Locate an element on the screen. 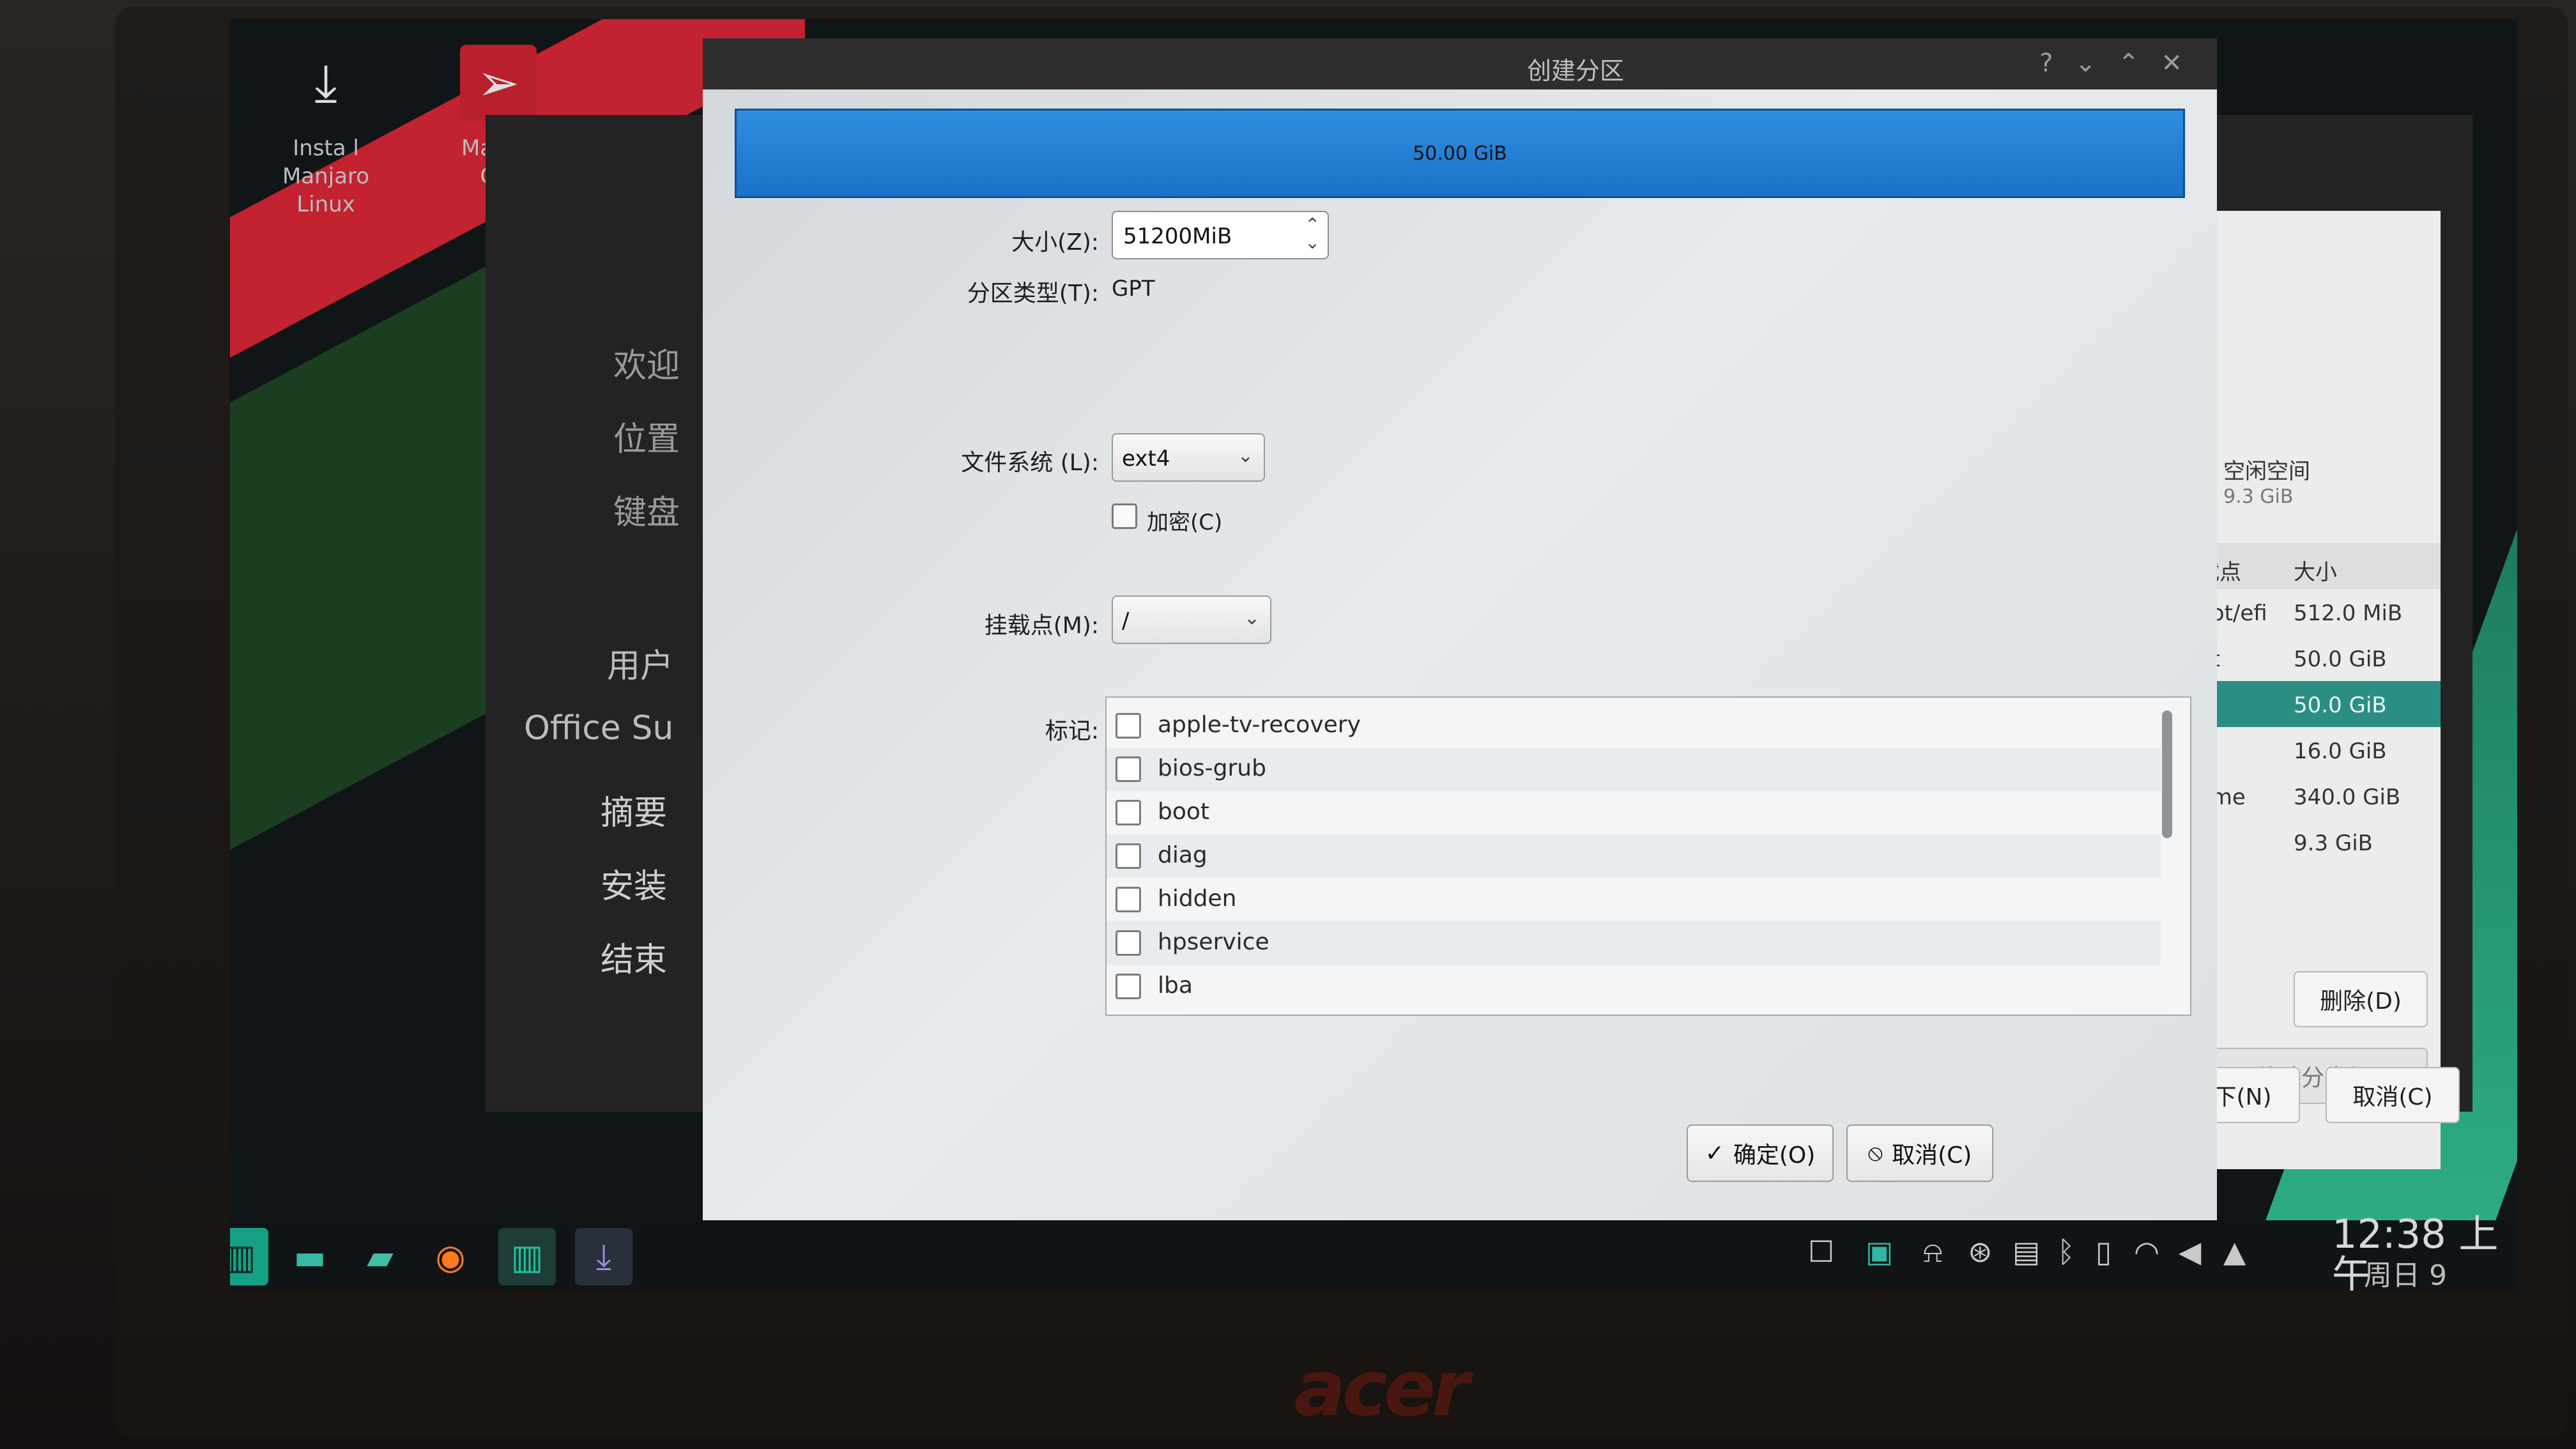 The width and height of the screenshot is (2576, 1449). partition-type-value: GPT is located at coordinates (1133, 289).